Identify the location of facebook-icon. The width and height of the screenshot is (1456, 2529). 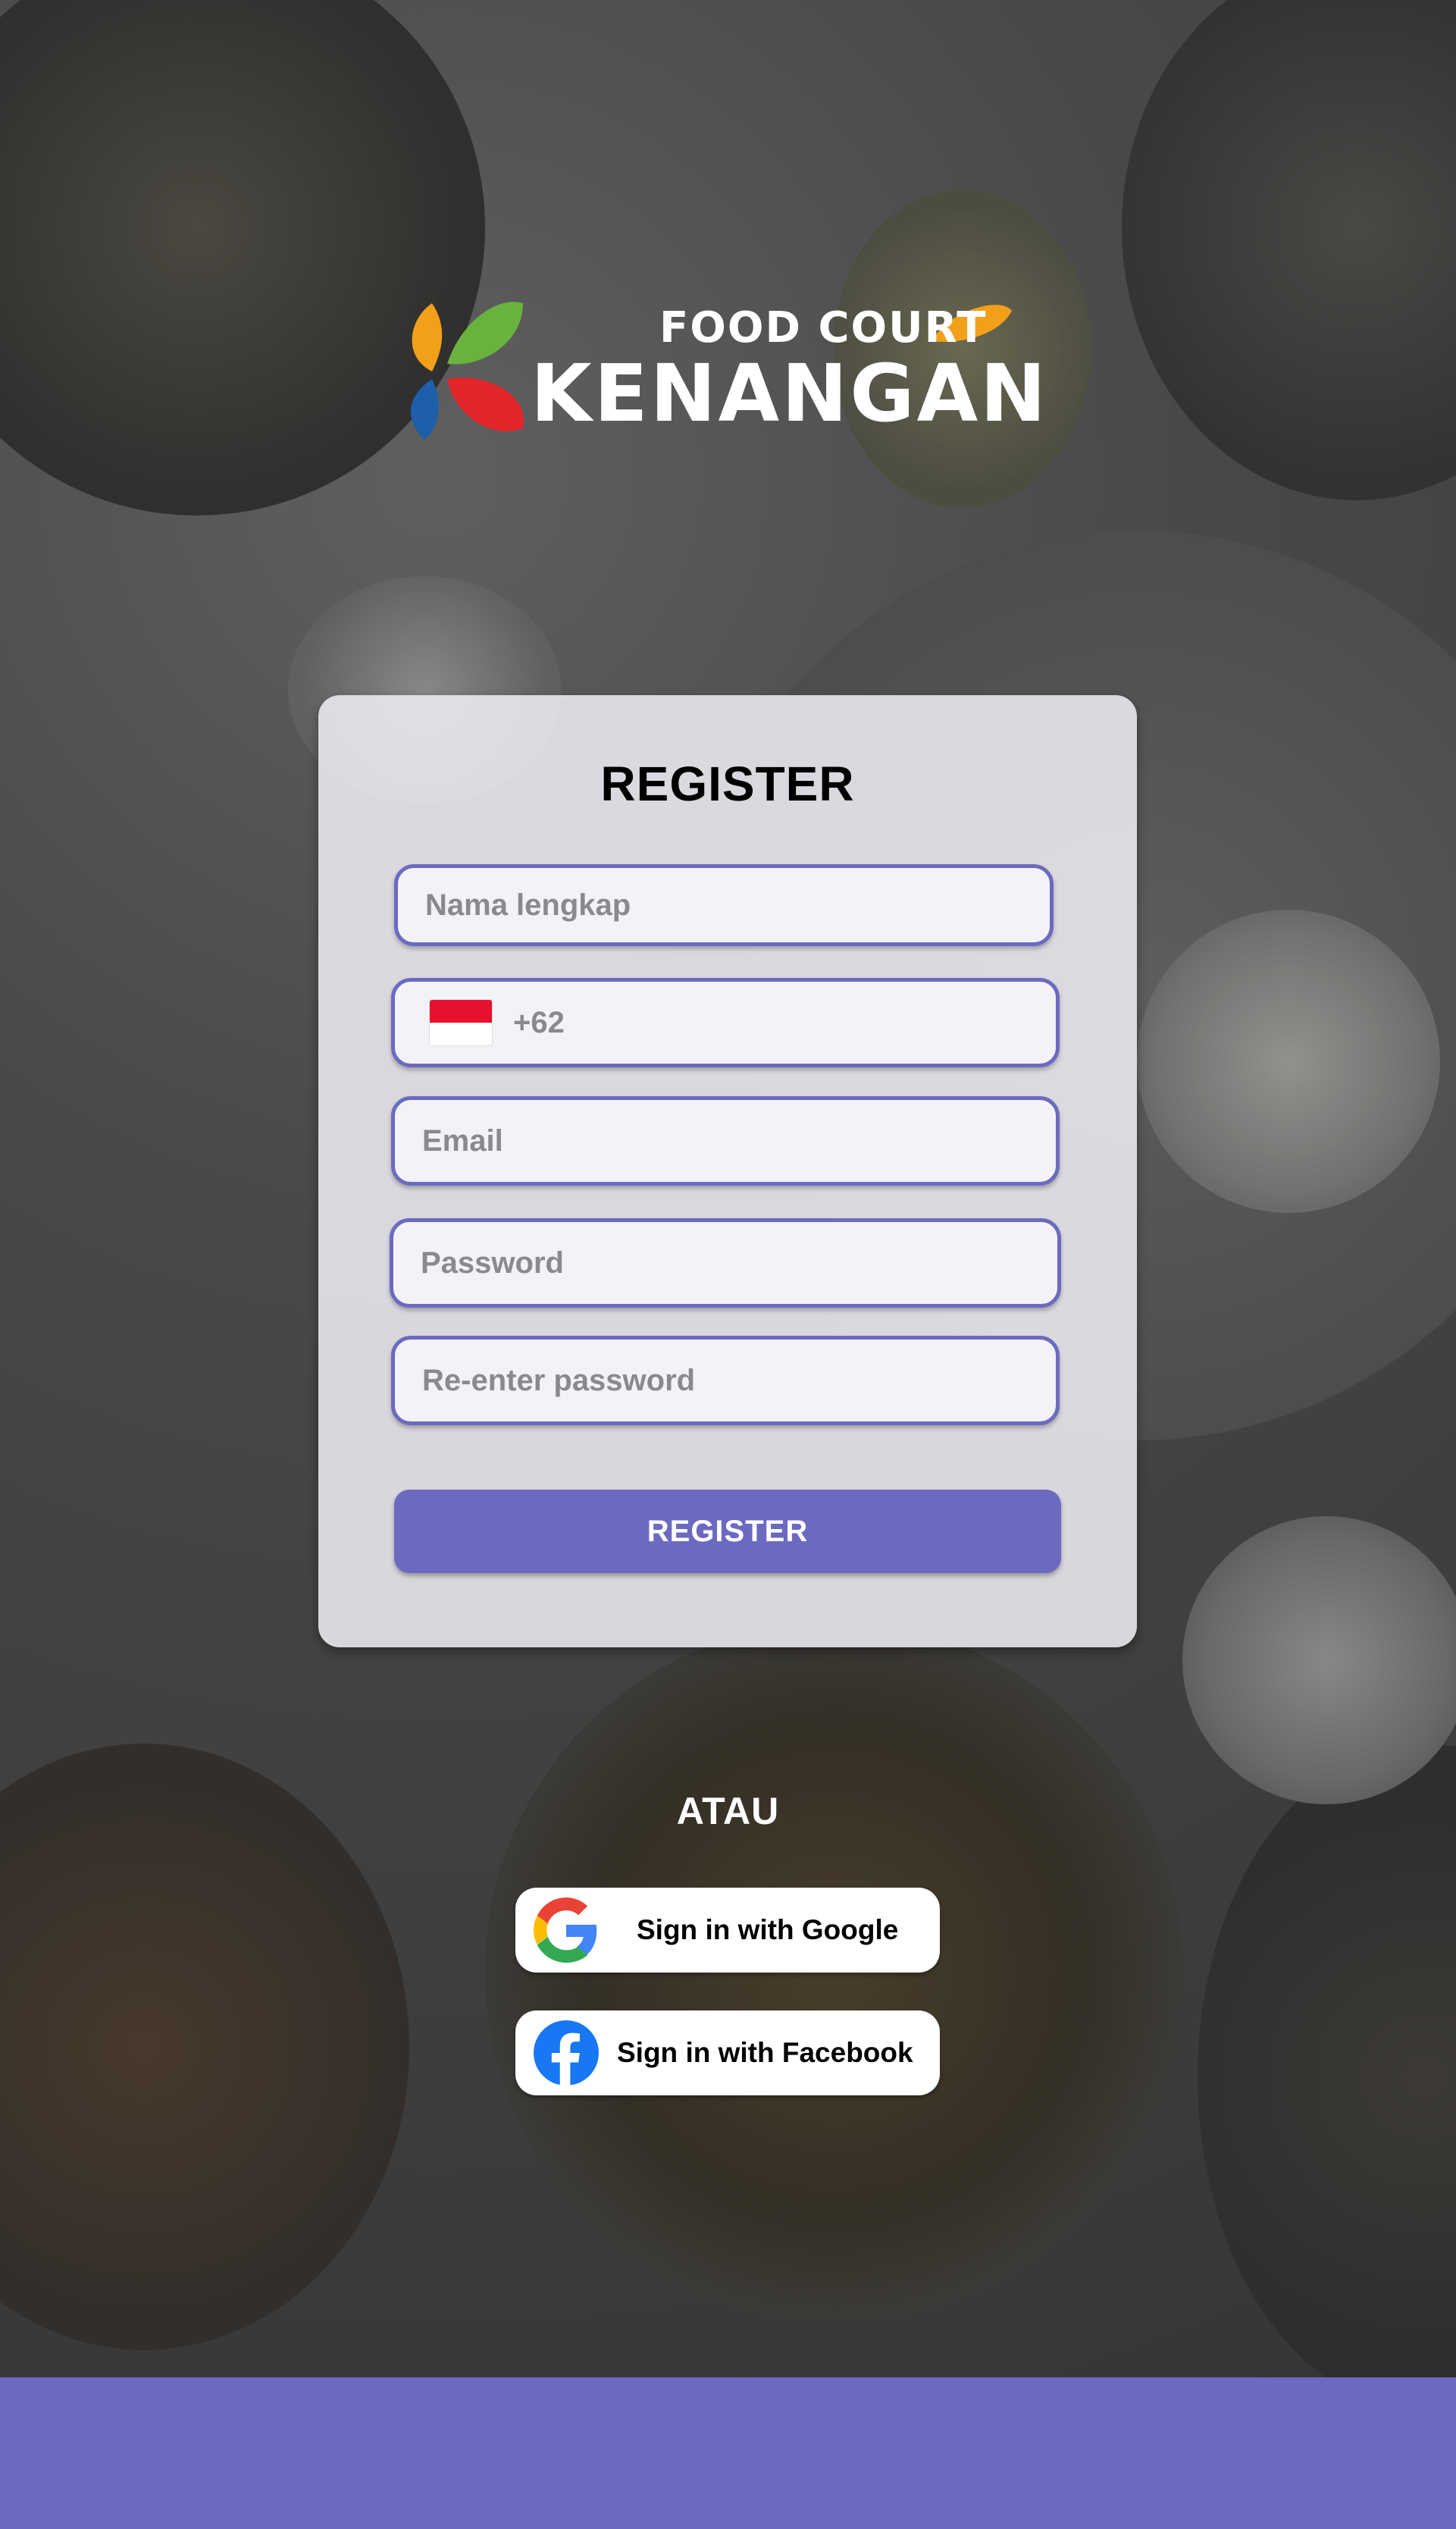
(566, 2053).